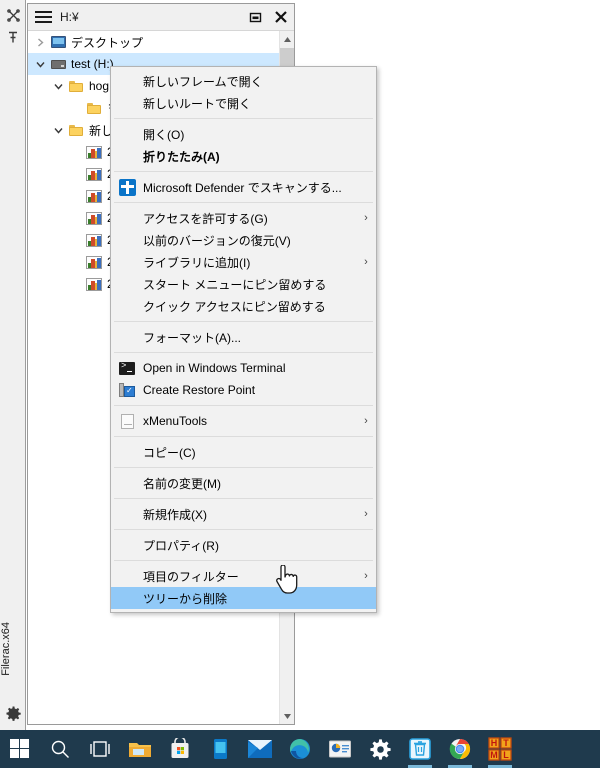 The image size is (600, 768). Describe the element at coordinates (243, 390) in the screenshot. I see `context-menu-item-17: ✓ Create Restore Point` at that location.